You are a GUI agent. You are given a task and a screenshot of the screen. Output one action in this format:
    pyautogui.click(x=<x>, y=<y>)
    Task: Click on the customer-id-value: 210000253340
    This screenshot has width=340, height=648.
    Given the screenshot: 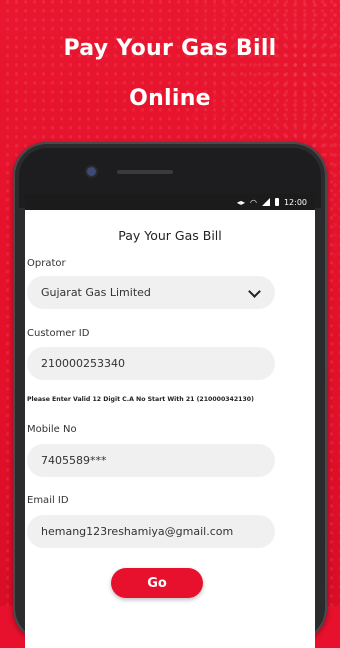 What is the action you would take?
    pyautogui.click(x=83, y=363)
    